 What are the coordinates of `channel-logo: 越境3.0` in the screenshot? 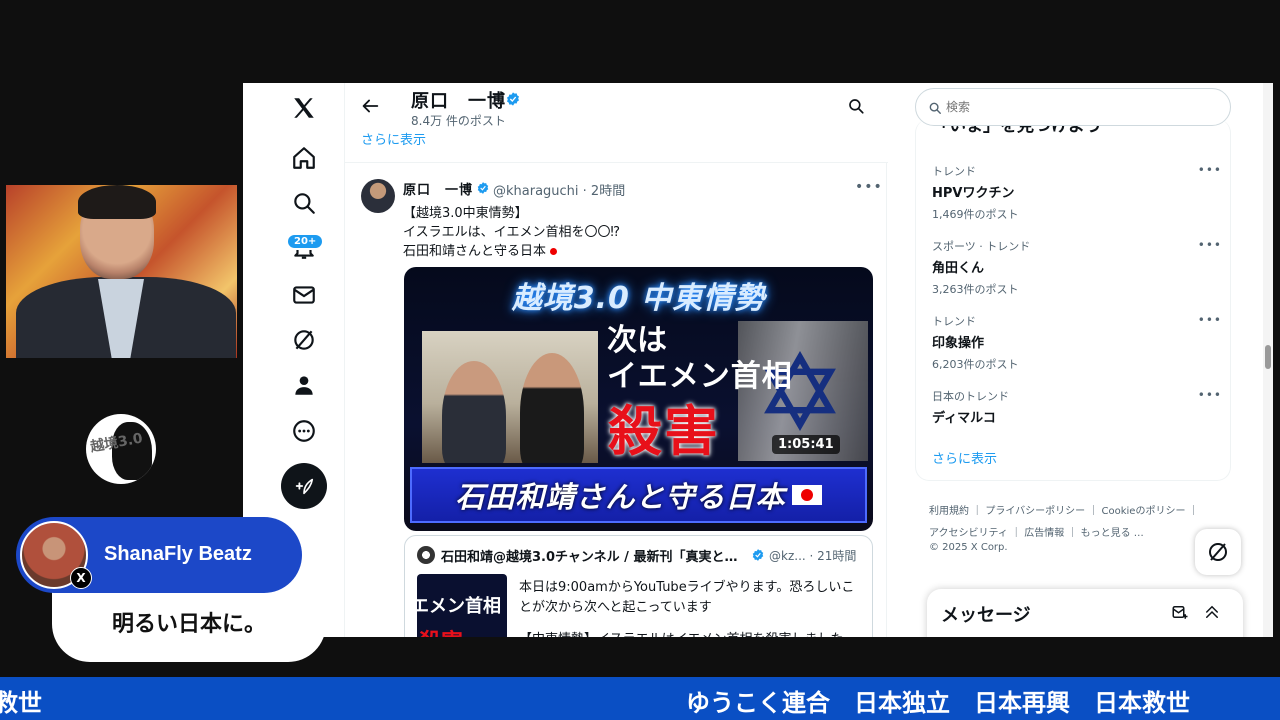 It's located at (121, 449).